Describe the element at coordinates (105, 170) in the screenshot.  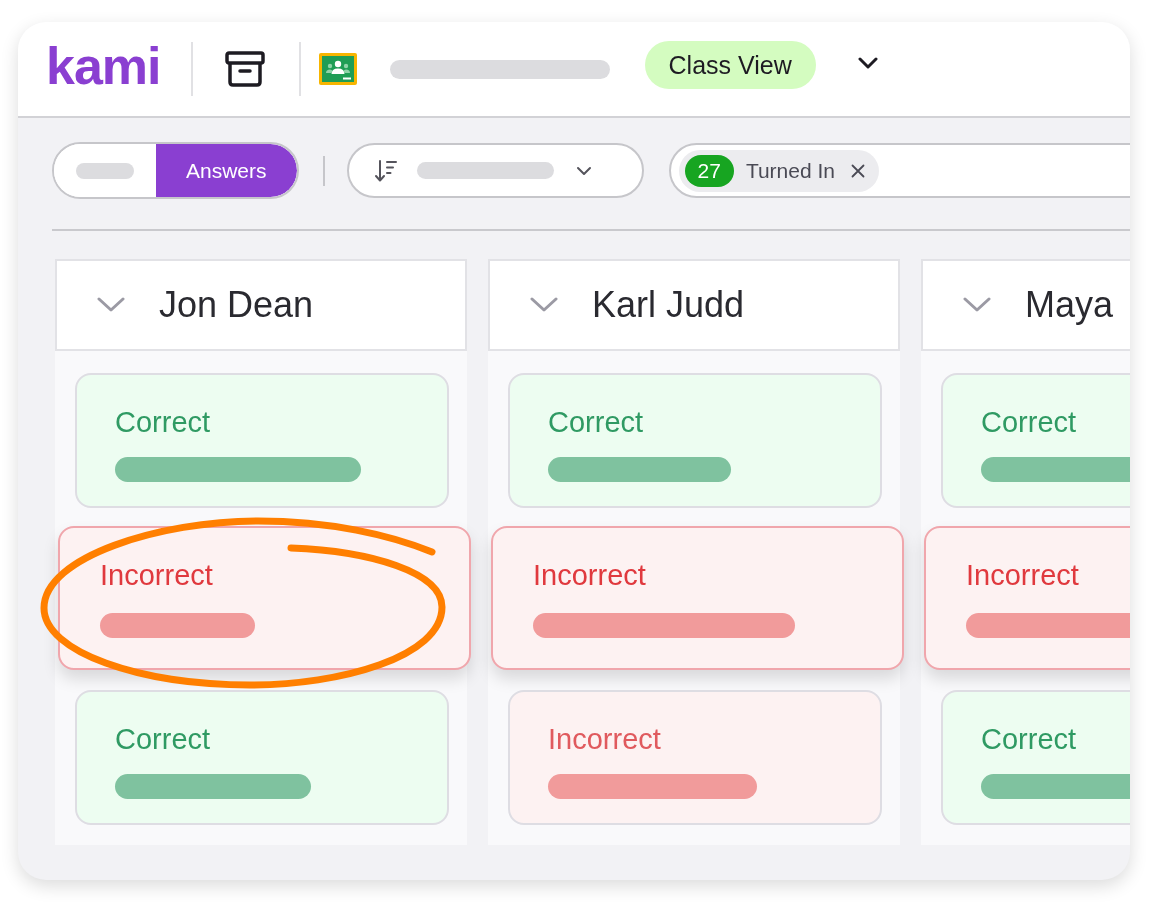
I see `placeholder-bar` at that location.